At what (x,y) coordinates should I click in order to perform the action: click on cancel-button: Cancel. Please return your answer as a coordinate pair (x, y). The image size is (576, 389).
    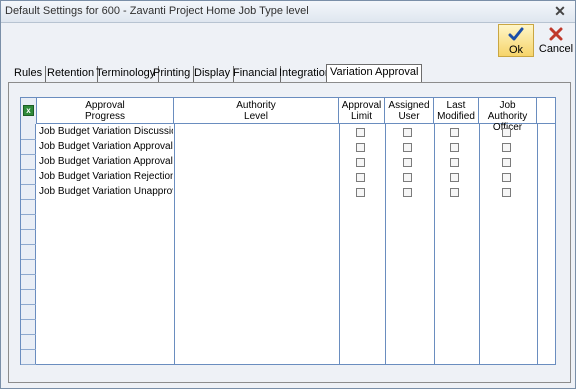
    Looking at the image, I should click on (556, 40).